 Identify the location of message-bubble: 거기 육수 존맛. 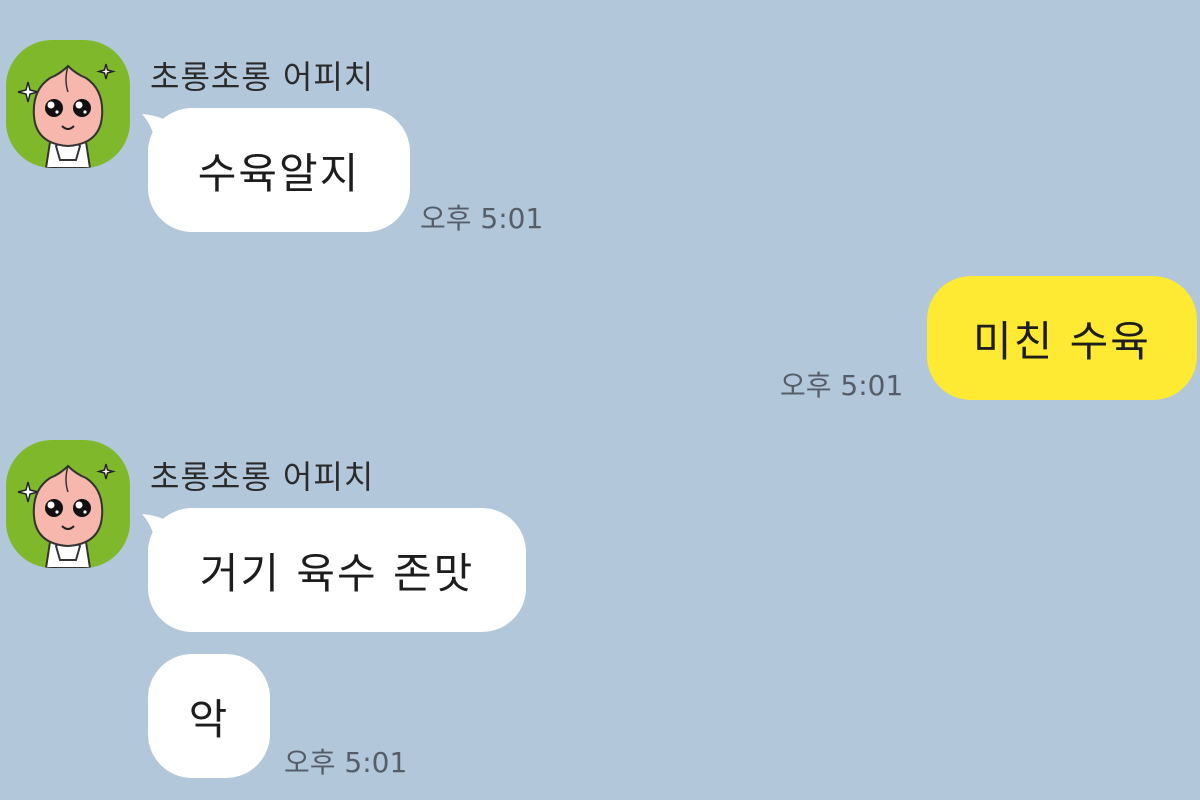
(337, 570).